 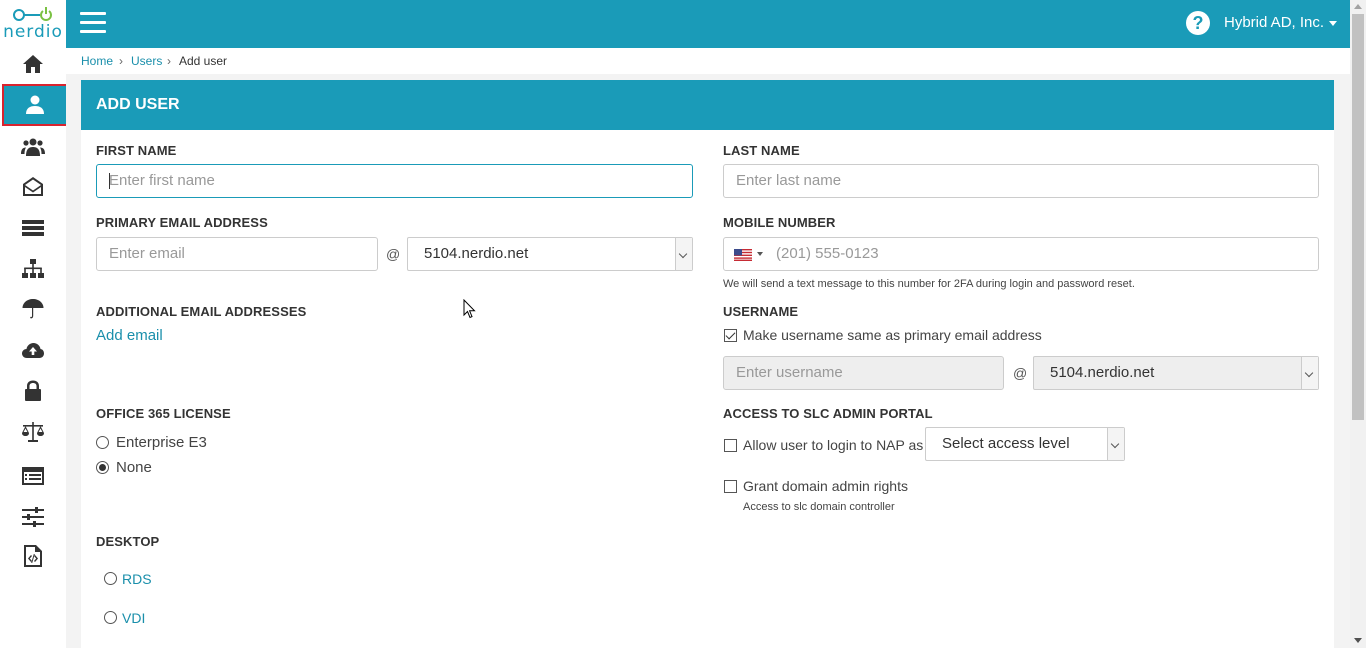 I want to click on code-file-icon, so click(x=33, y=556).